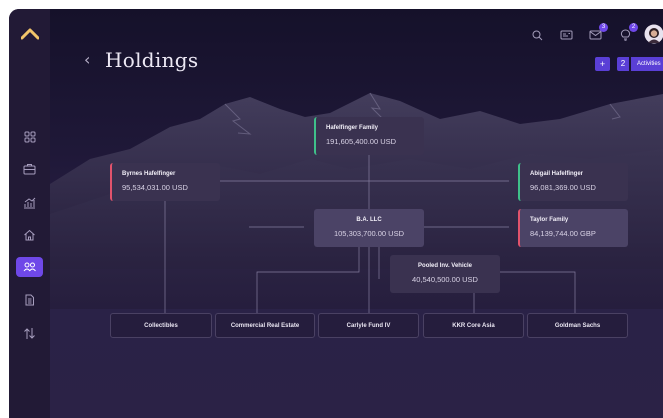 The image size is (663, 418). I want to click on sidebar, so click(29, 213).